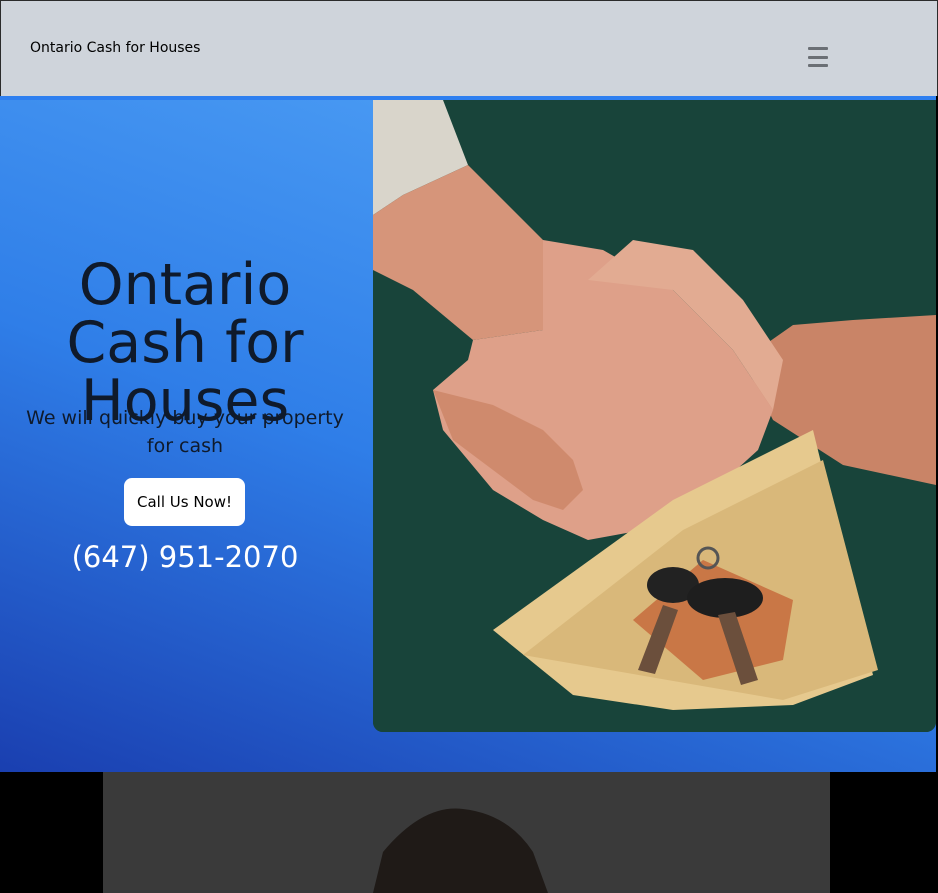  I want to click on navbar: Ontario Cash for Houses, so click(469, 48).